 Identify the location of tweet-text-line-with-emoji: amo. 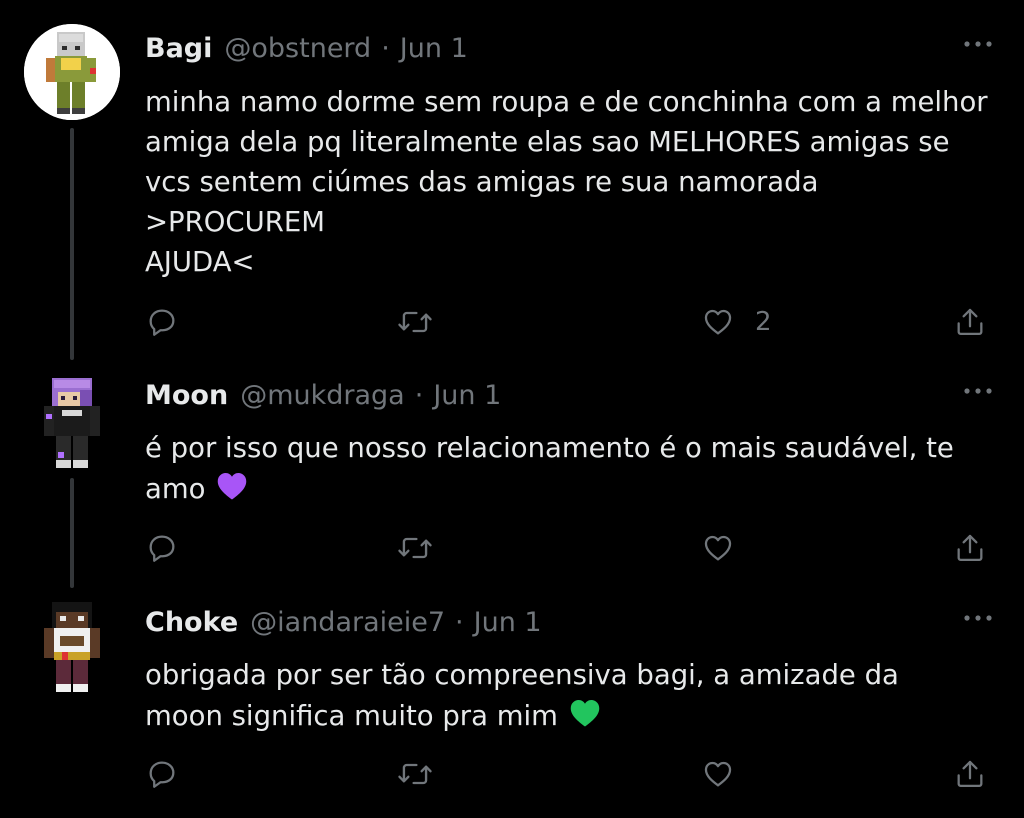
(575, 488).